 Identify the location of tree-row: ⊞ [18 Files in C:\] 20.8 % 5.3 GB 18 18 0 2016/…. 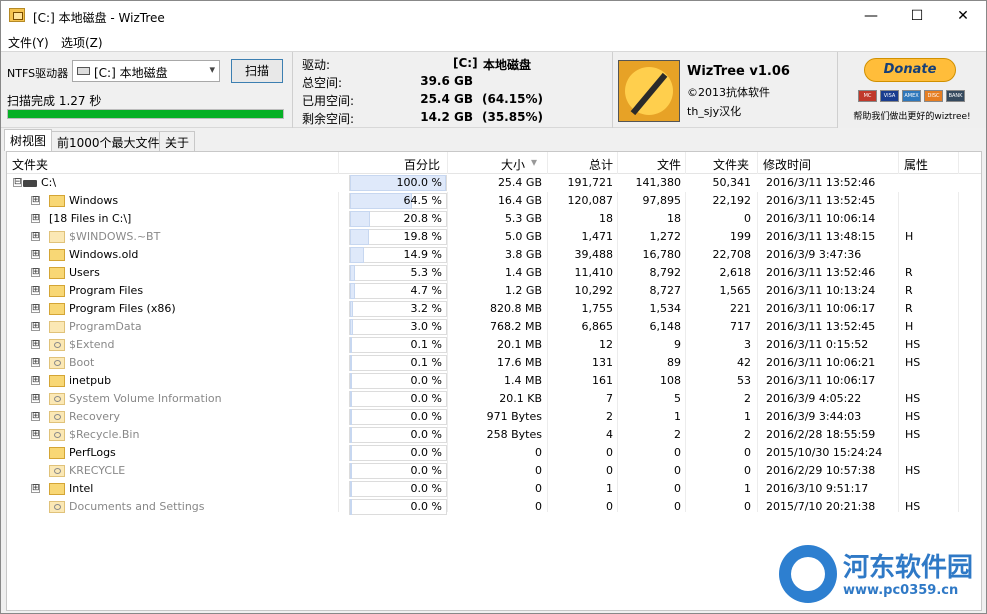
(494, 219).